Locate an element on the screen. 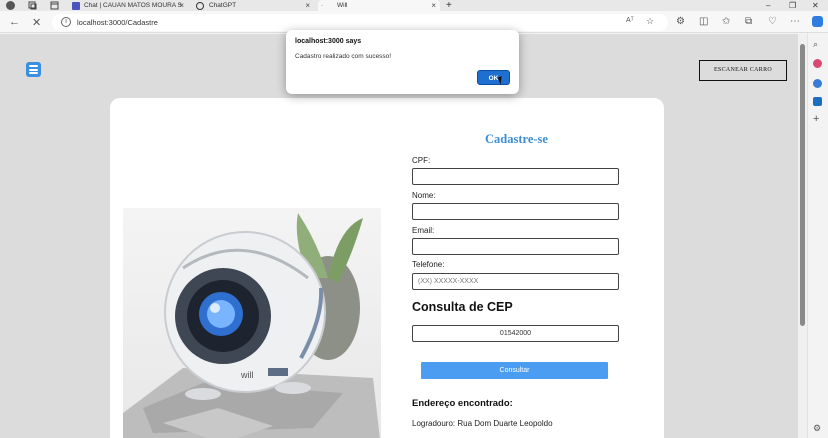 This screenshot has height=438, width=828. cep-field is located at coordinates (515, 333).